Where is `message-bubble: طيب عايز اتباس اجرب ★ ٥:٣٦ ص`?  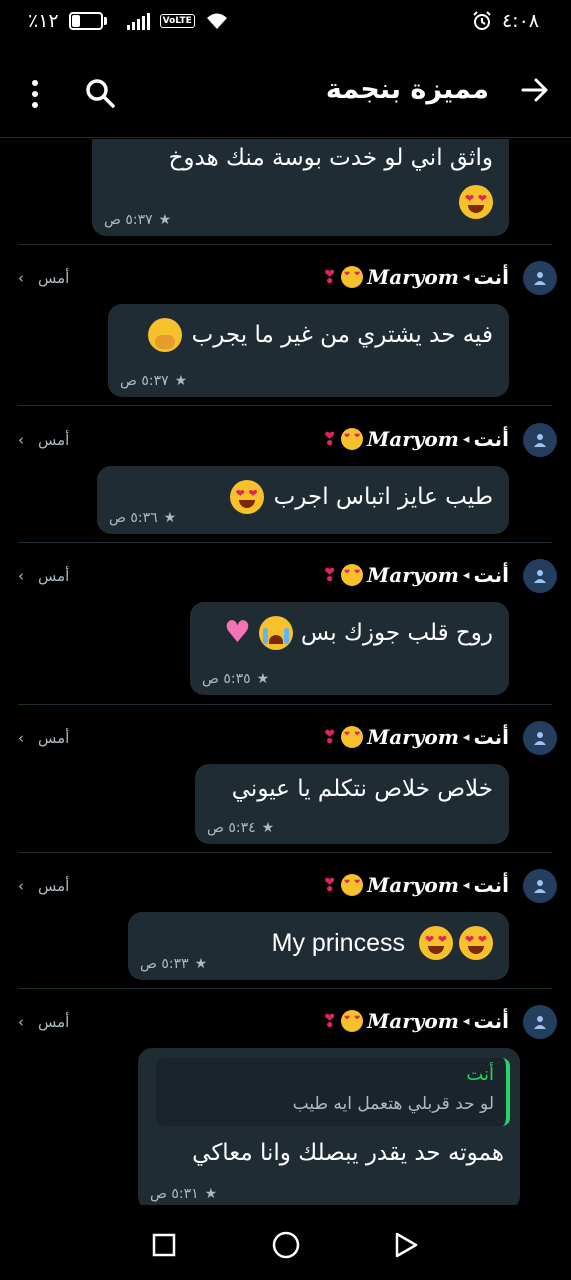 message-bubble: طيب عايز اتباس اجرب ★ ٥:٣٦ ص is located at coordinates (303, 500).